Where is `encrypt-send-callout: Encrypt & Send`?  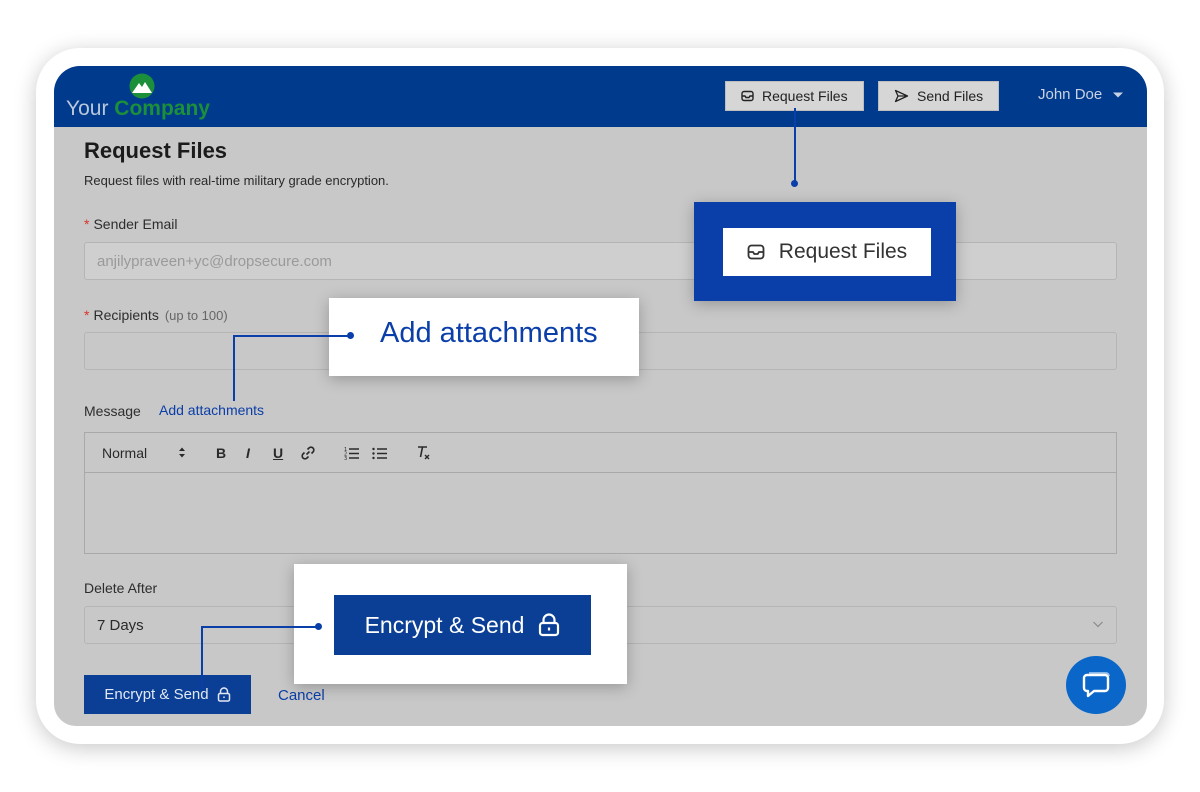
encrypt-send-callout: Encrypt & Send is located at coordinates (460, 624).